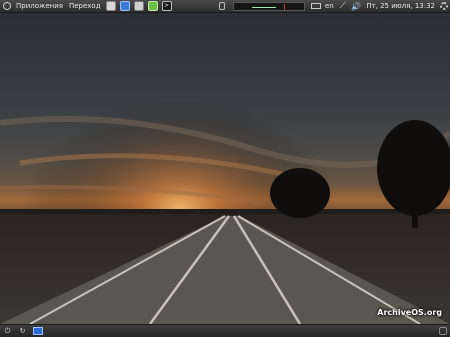 The image size is (450, 337). Describe the element at coordinates (443, 331) in the screenshot. I see `trash-icon` at that location.